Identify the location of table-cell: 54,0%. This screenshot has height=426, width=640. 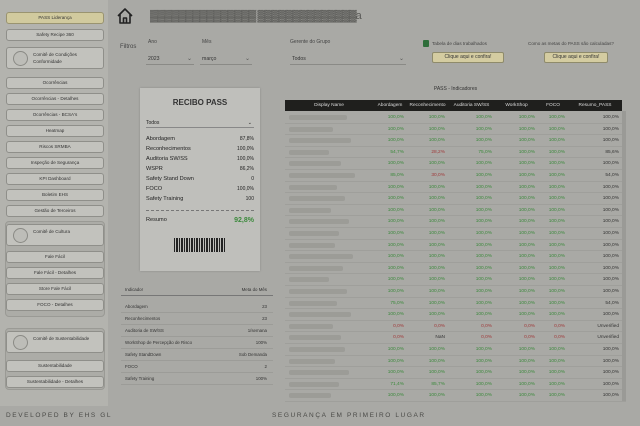
(612, 175).